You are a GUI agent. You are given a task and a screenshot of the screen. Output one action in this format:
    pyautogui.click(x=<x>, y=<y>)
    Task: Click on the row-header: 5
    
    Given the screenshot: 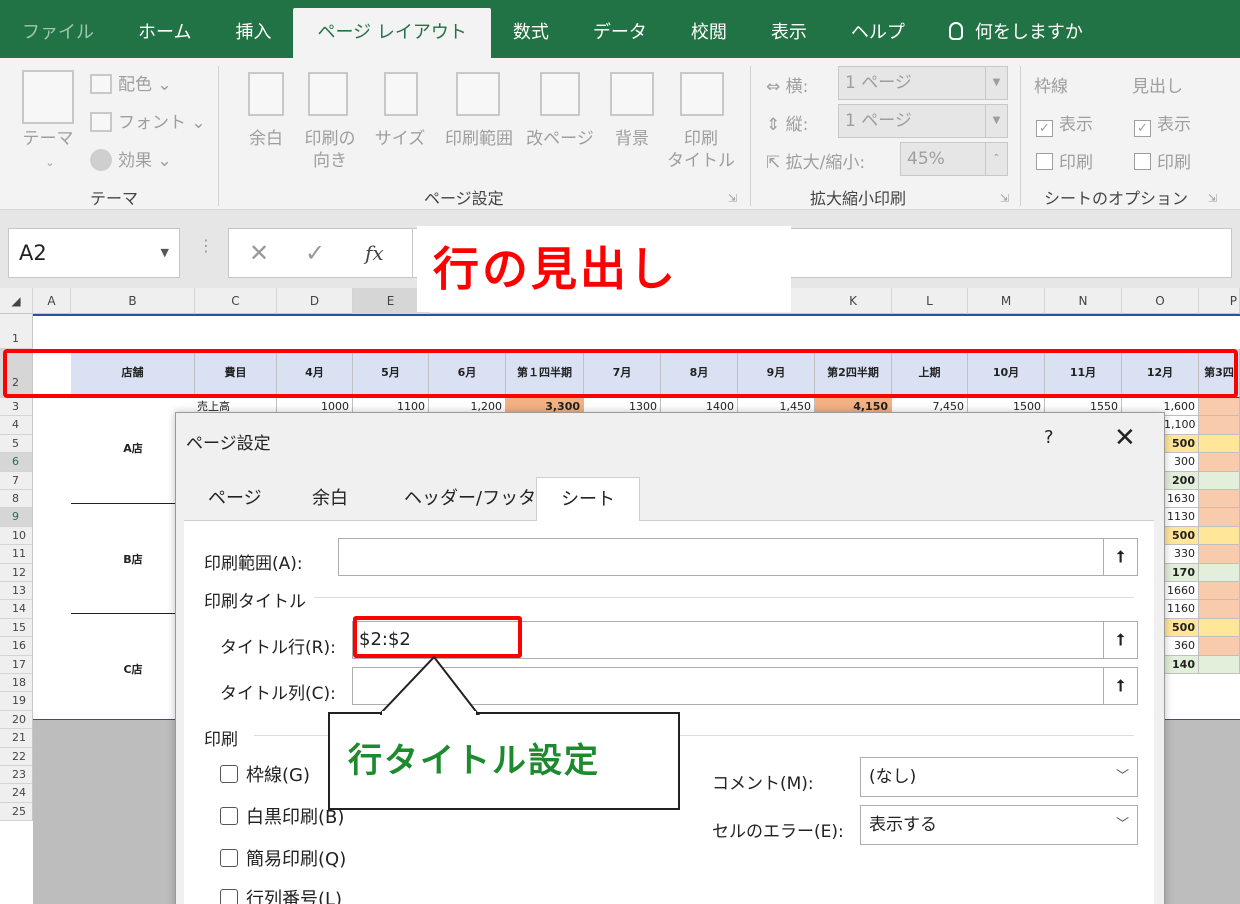 What is the action you would take?
    pyautogui.click(x=16, y=444)
    